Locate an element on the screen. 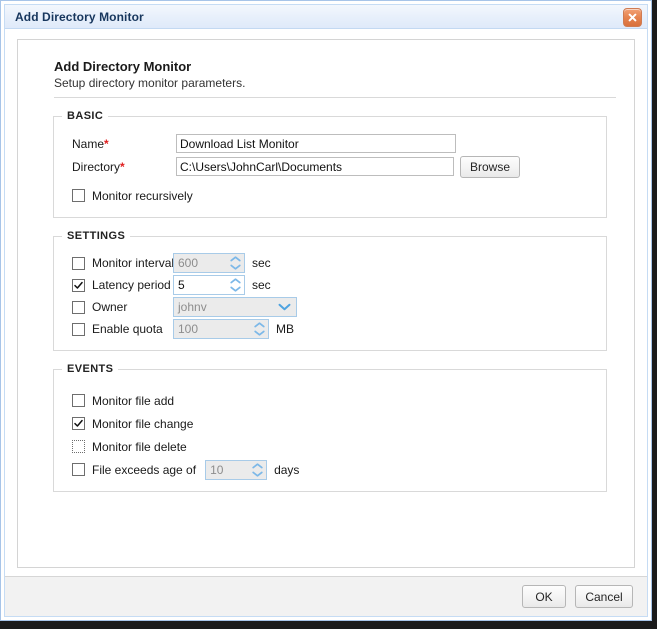  cancel-button: Cancel is located at coordinates (604, 596).